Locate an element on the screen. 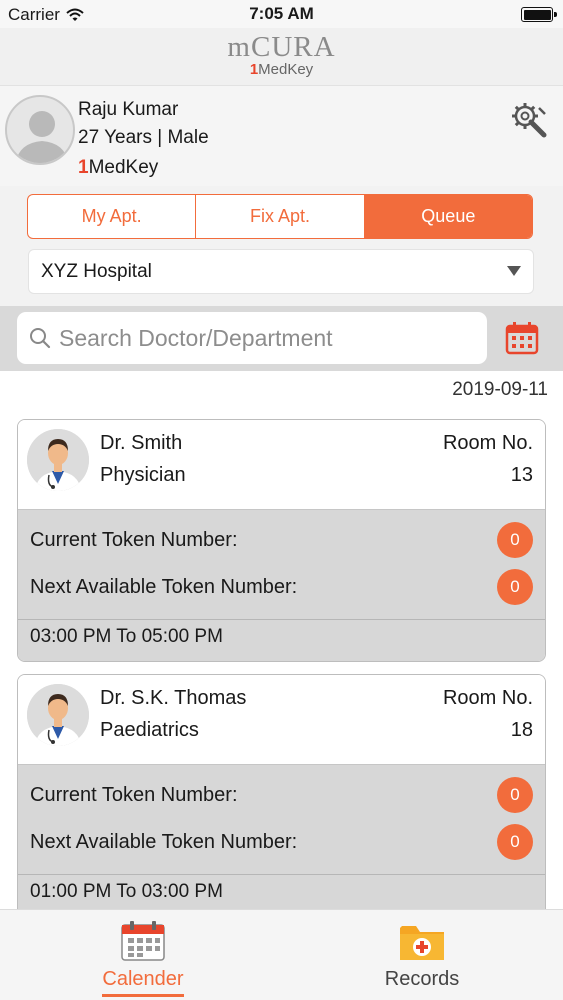  time-slot: 03:00 PM To 05:00 PM is located at coordinates (281, 640).